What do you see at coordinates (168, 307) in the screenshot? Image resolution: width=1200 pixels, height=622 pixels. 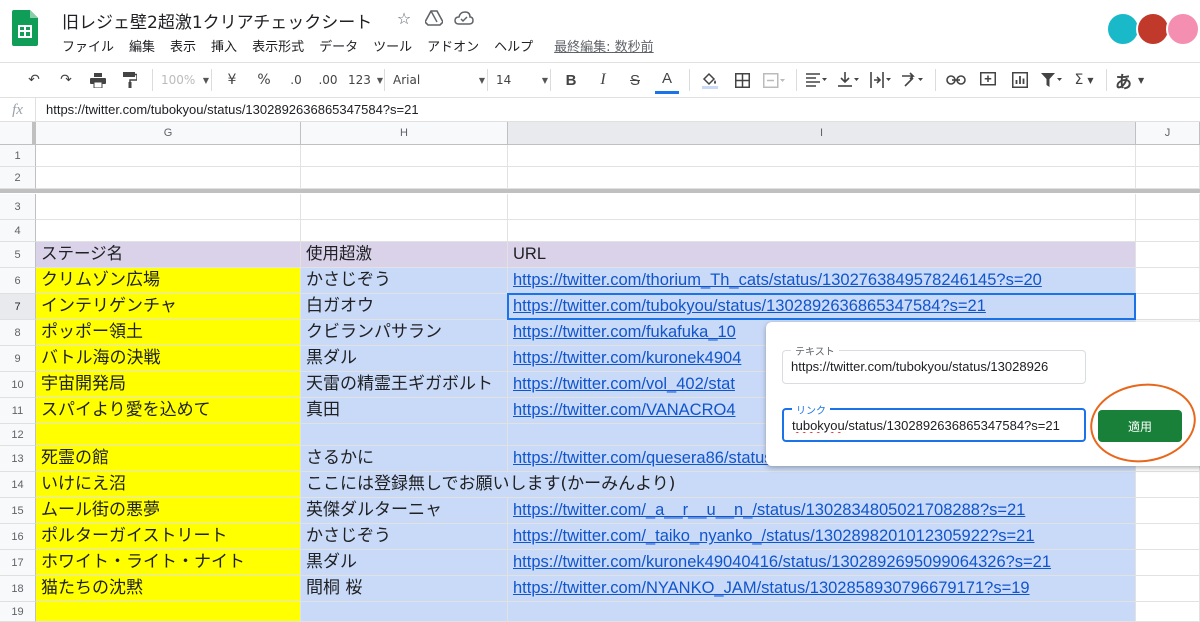 I see `cell-g: インテリゲンチャ` at bounding box center [168, 307].